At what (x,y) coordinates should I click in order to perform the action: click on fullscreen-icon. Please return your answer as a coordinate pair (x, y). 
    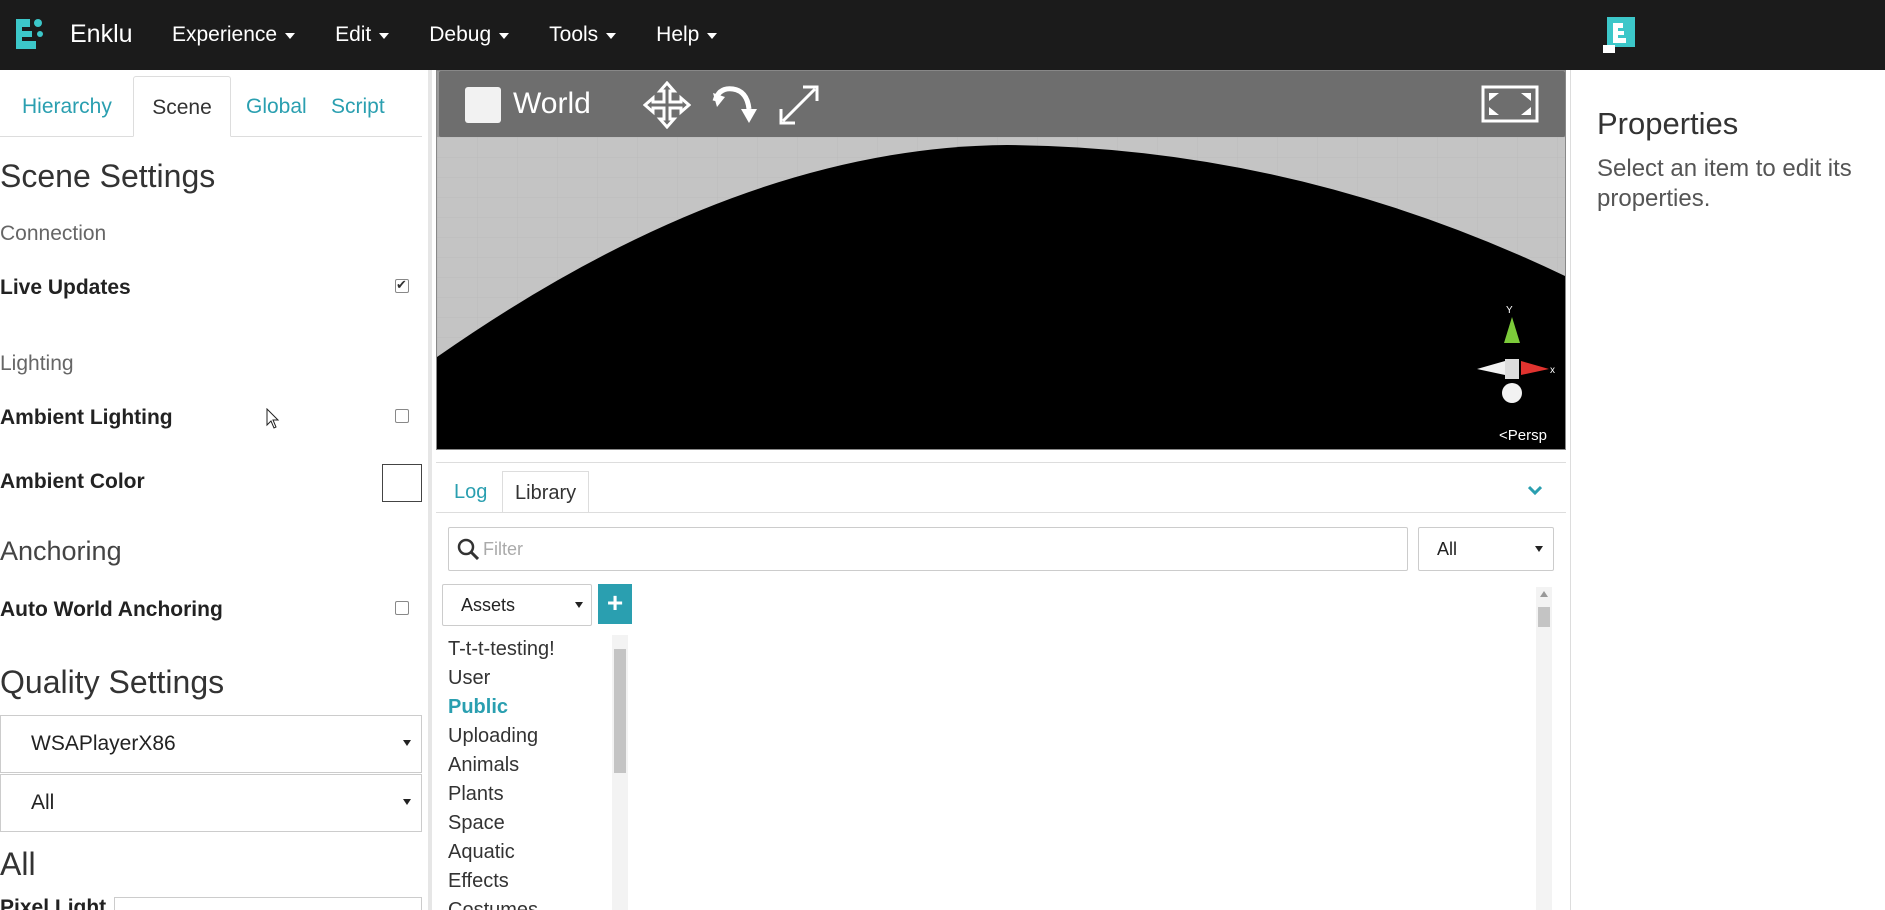
    Looking at the image, I should click on (1510, 104).